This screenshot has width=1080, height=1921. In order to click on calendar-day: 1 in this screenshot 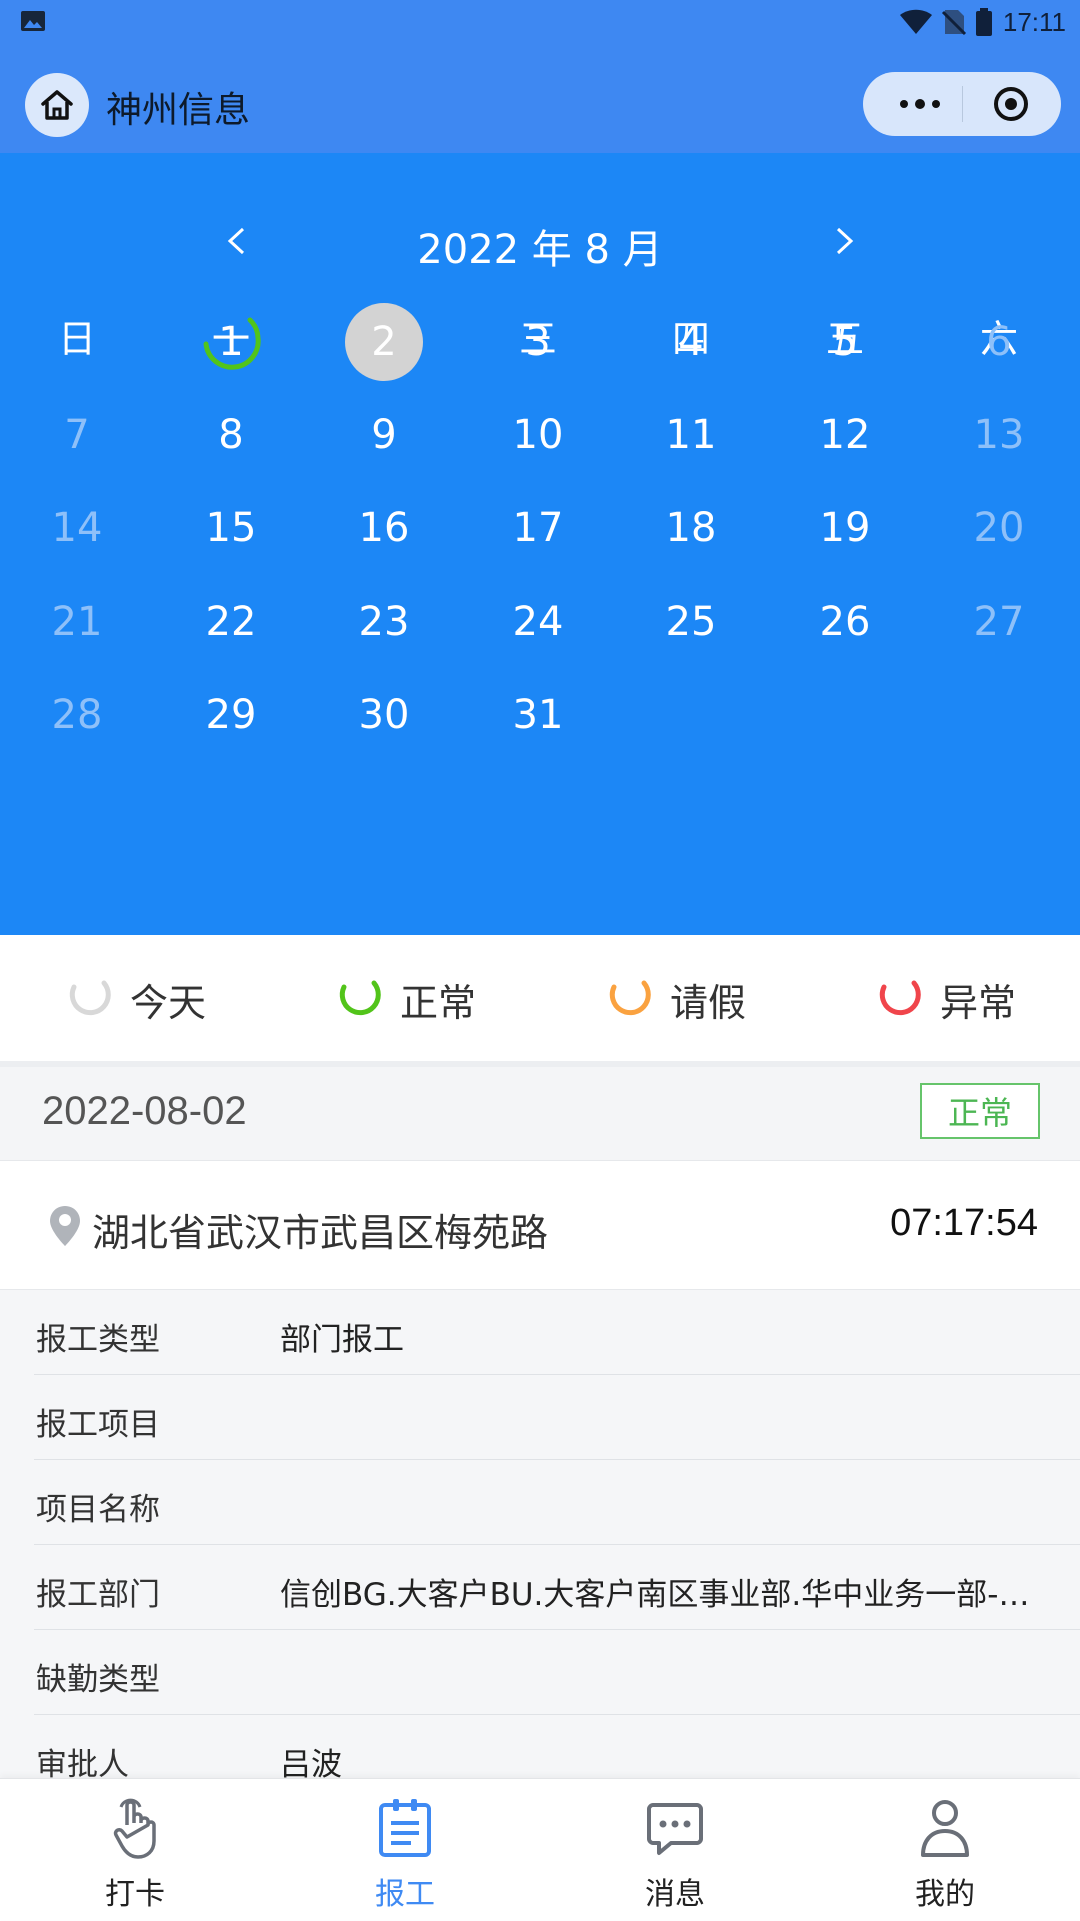, I will do `click(231, 342)`.